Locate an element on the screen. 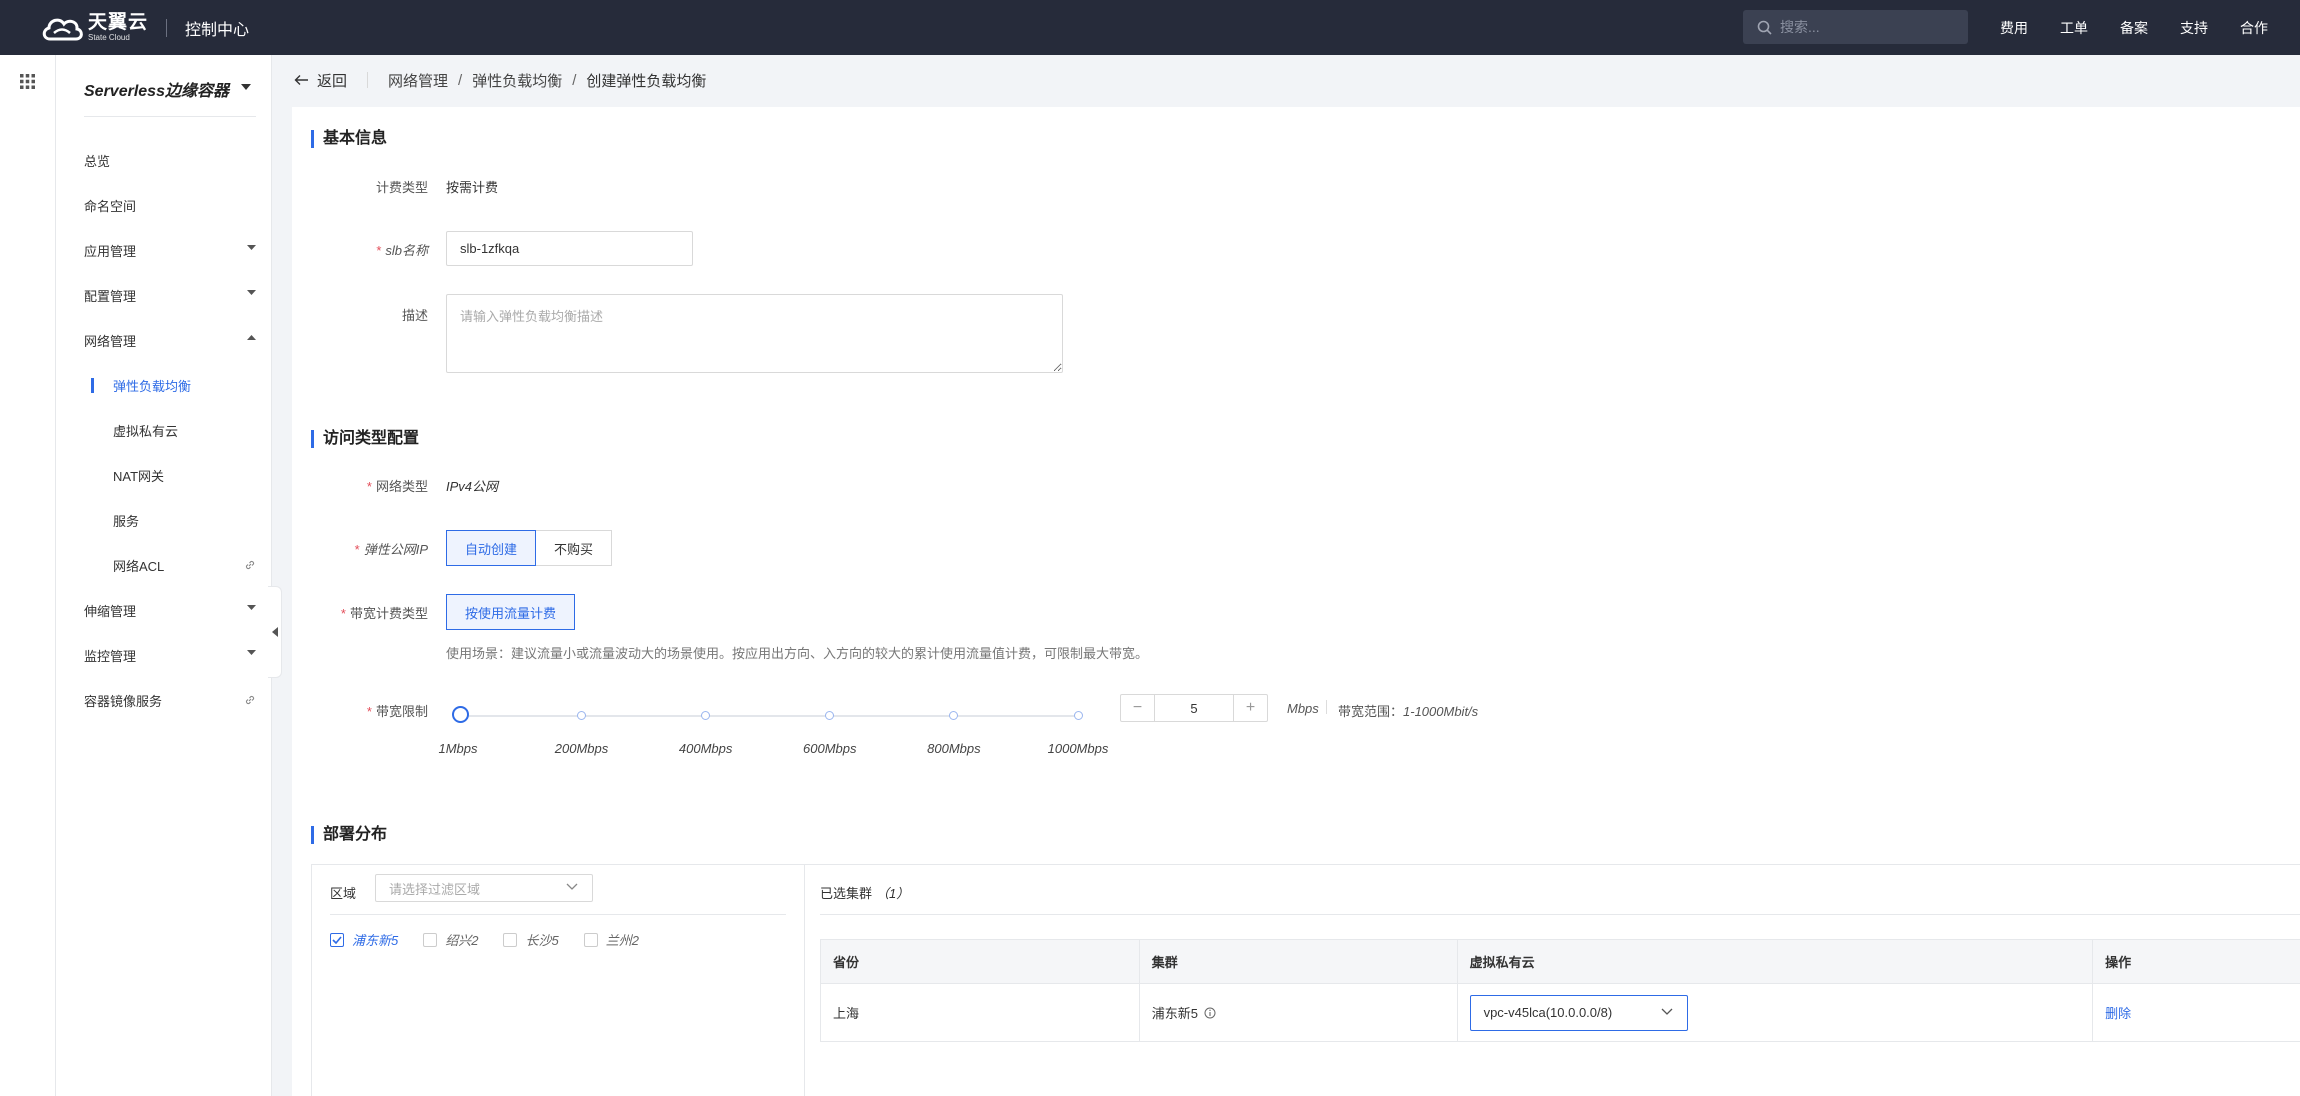  sidebar-item-slb: 弹性负载均衡 is located at coordinates (164, 385).